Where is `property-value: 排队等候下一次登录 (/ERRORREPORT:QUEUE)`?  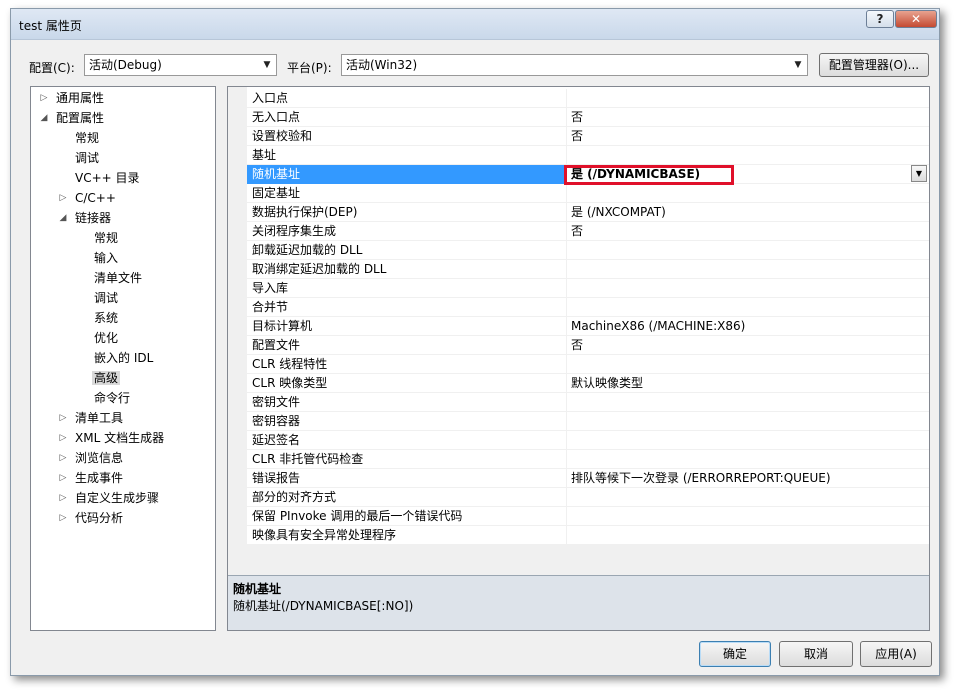 property-value: 排队等候下一次登录 (/ERRORREPORT:QUEUE) is located at coordinates (748, 478).